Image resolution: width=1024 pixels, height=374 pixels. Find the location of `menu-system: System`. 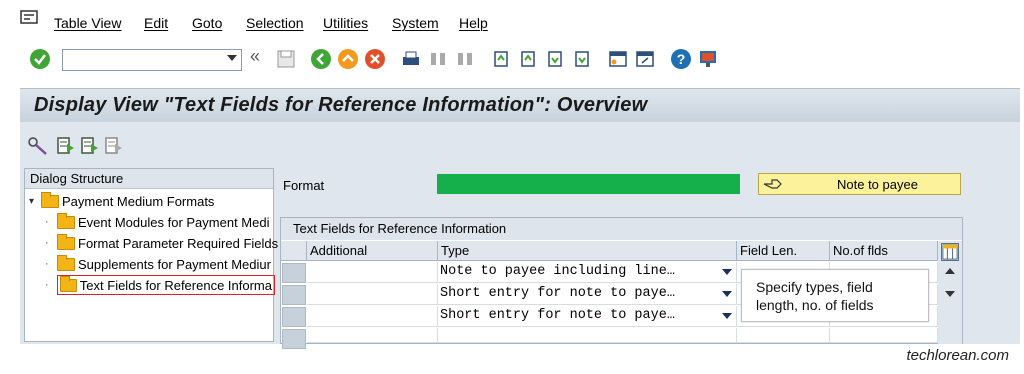

menu-system: System is located at coordinates (415, 23).